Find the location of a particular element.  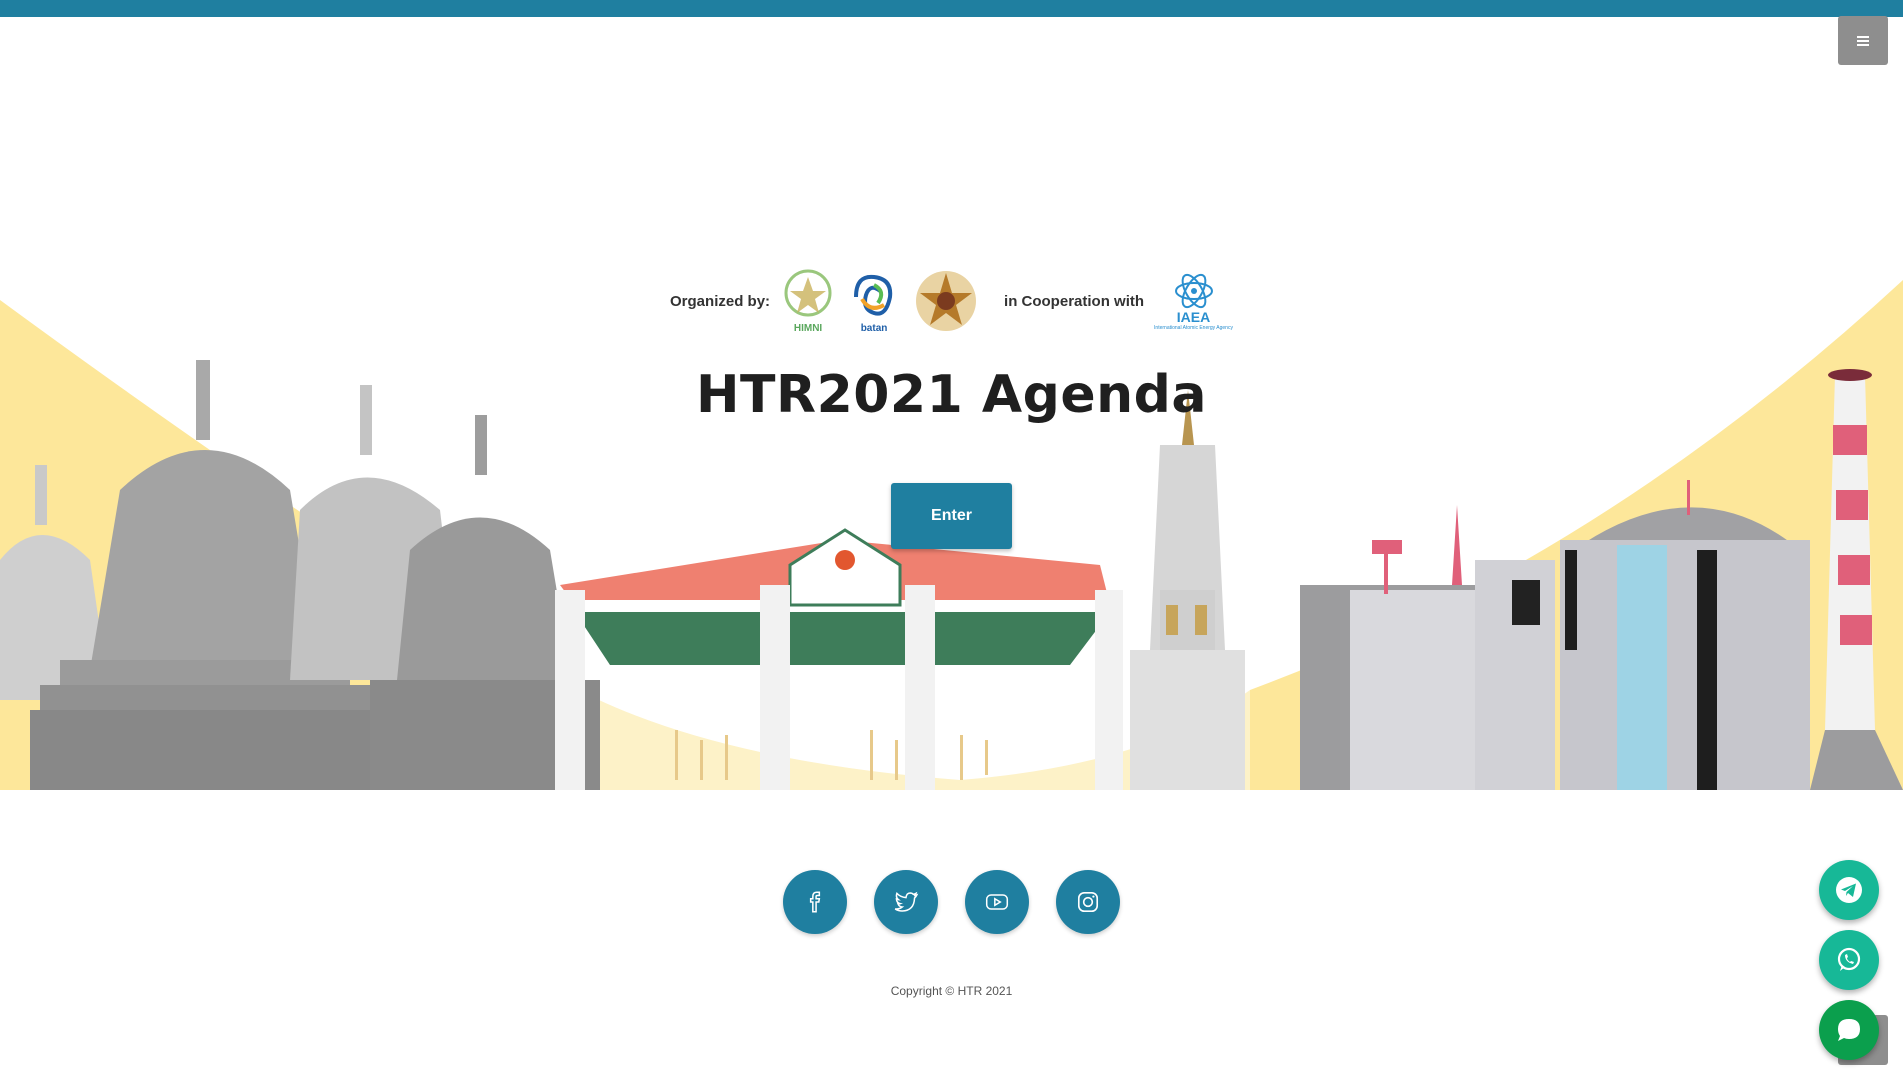

page-title: HTR2021 Agenda is located at coordinates (951, 395).